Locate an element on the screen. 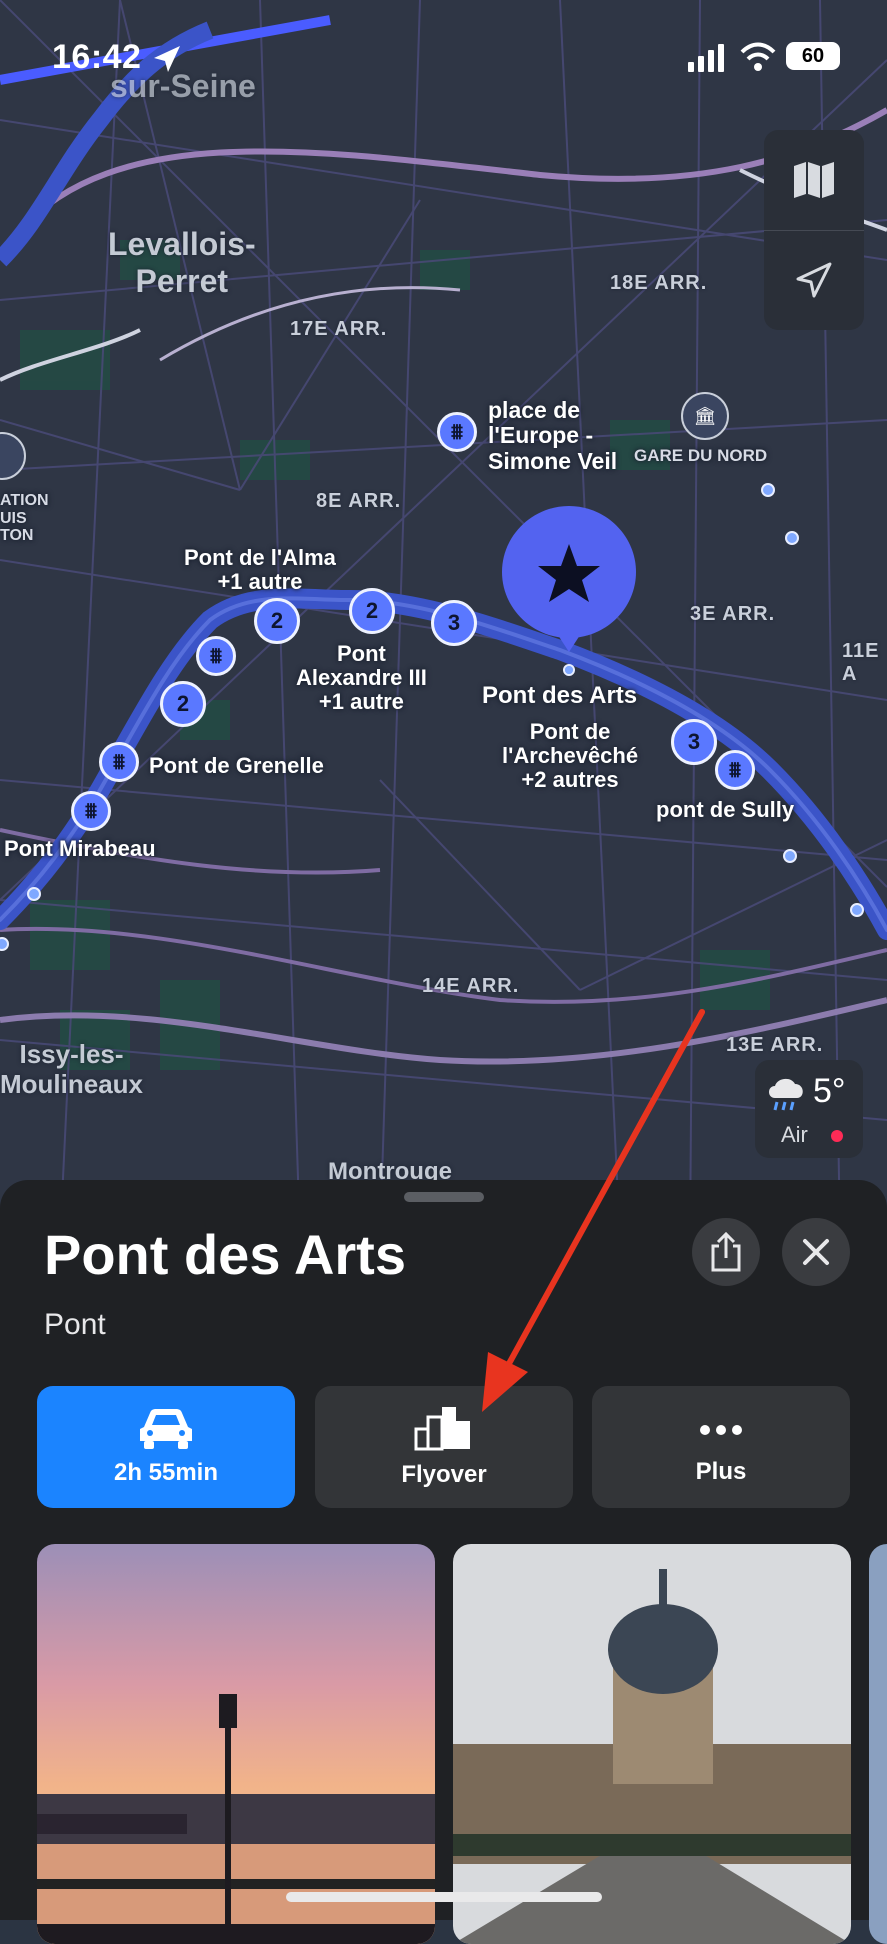  rain-cloud-icon is located at coordinates (786, 1094).